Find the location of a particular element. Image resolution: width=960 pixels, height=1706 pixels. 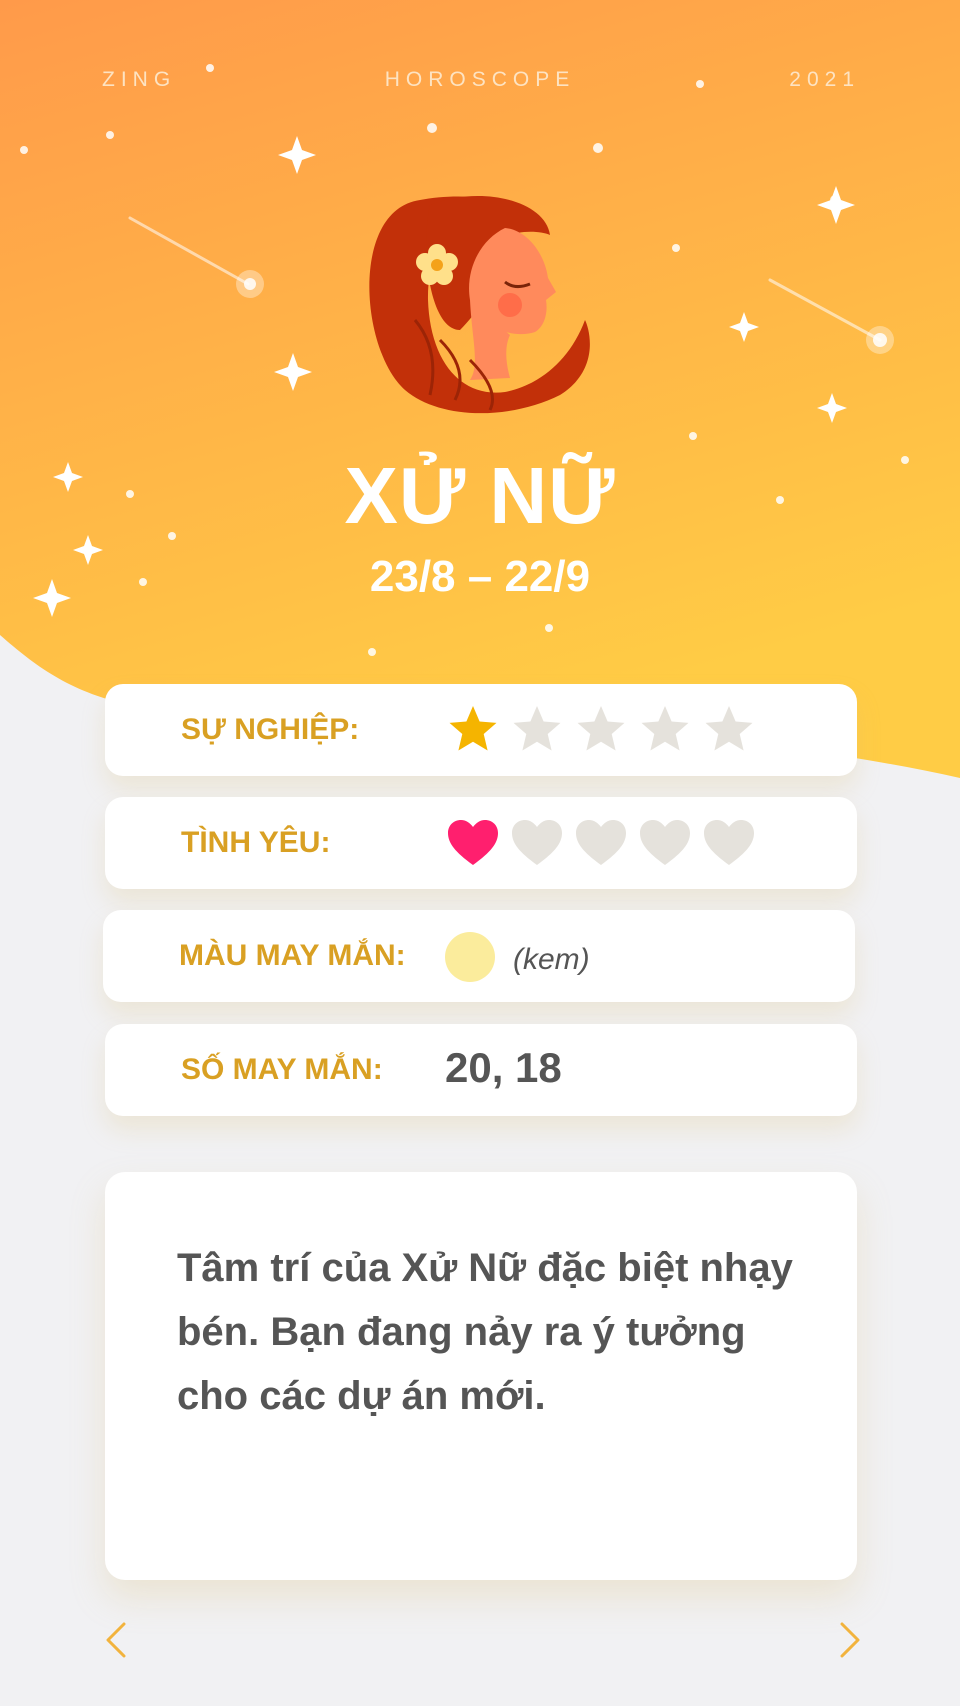

lucky-color-label: MÀU MAY MẮN: is located at coordinates (292, 955).